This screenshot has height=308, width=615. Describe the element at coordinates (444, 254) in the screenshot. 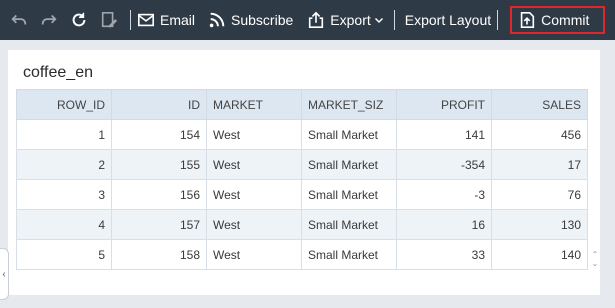

I see `cell-profit: 33` at that location.